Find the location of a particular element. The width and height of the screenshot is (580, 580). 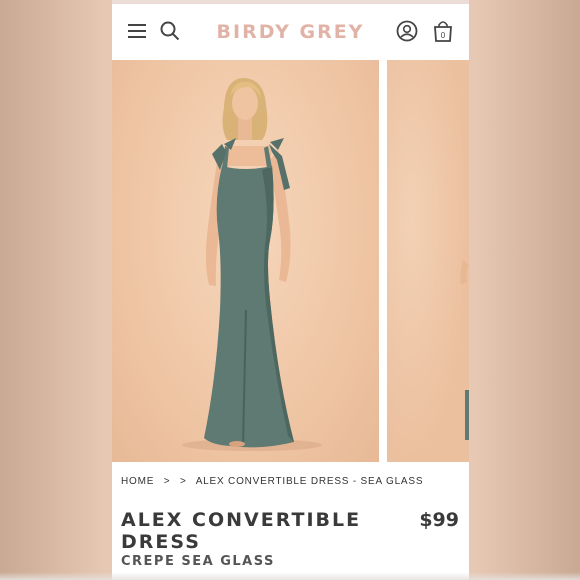

cart-count: 0 is located at coordinates (443, 35).